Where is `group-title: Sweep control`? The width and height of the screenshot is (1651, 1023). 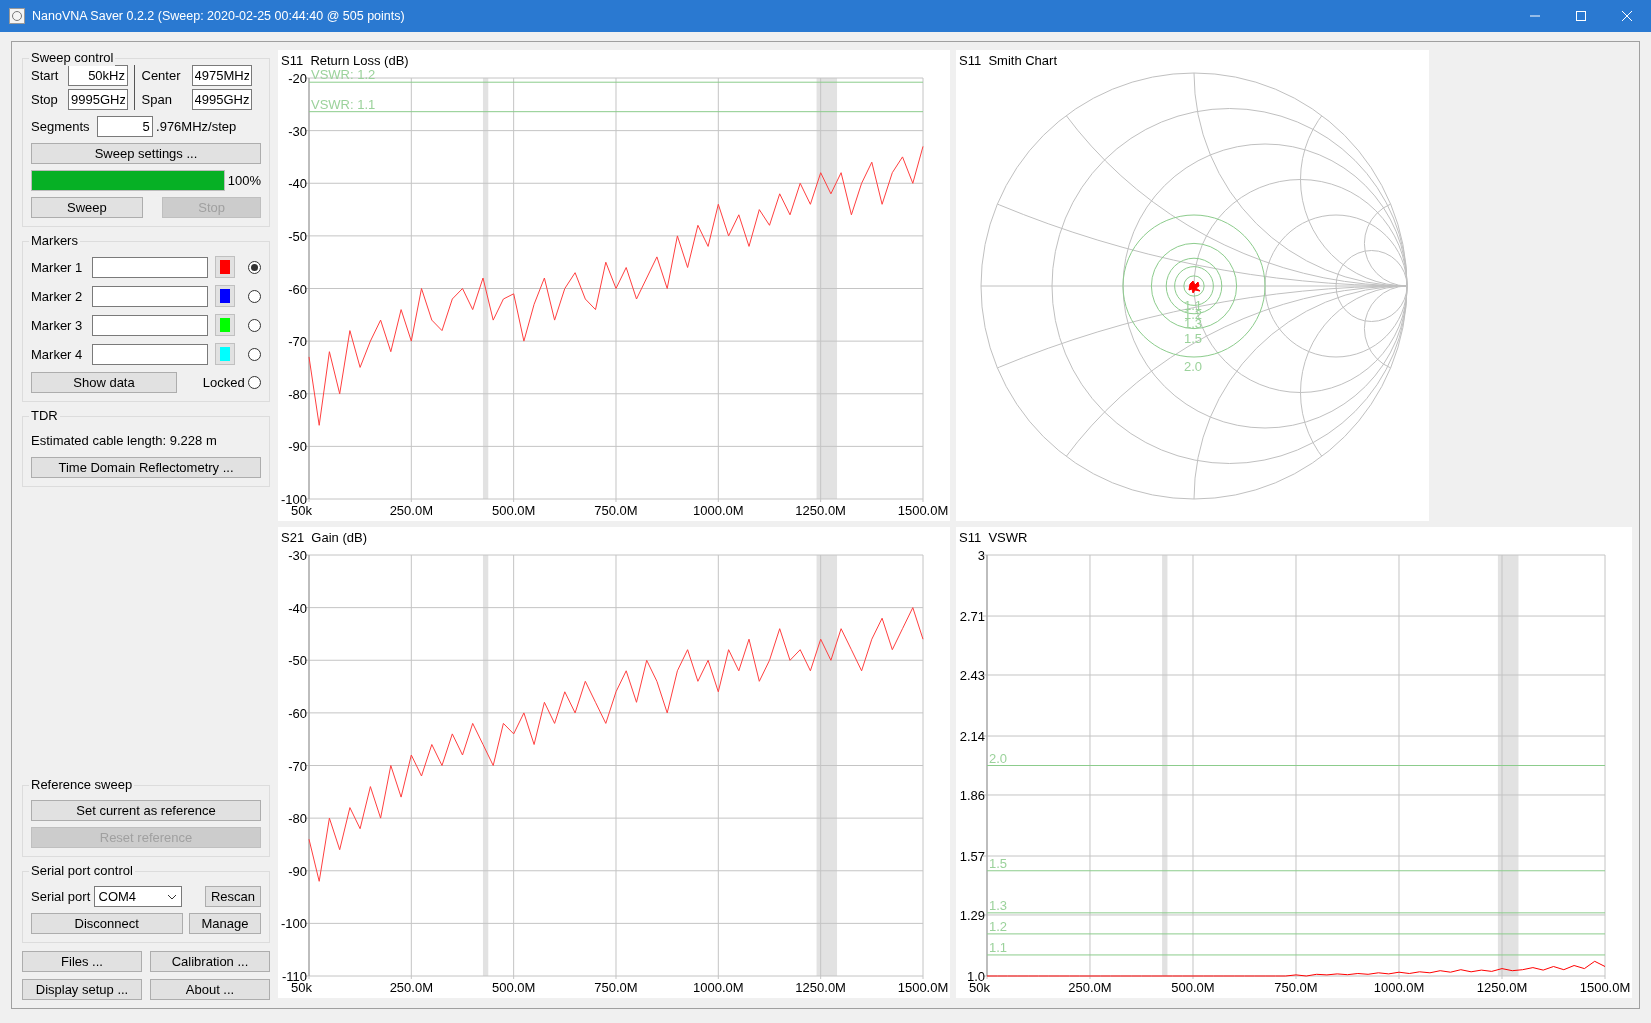
group-title: Sweep control is located at coordinates (72, 58).